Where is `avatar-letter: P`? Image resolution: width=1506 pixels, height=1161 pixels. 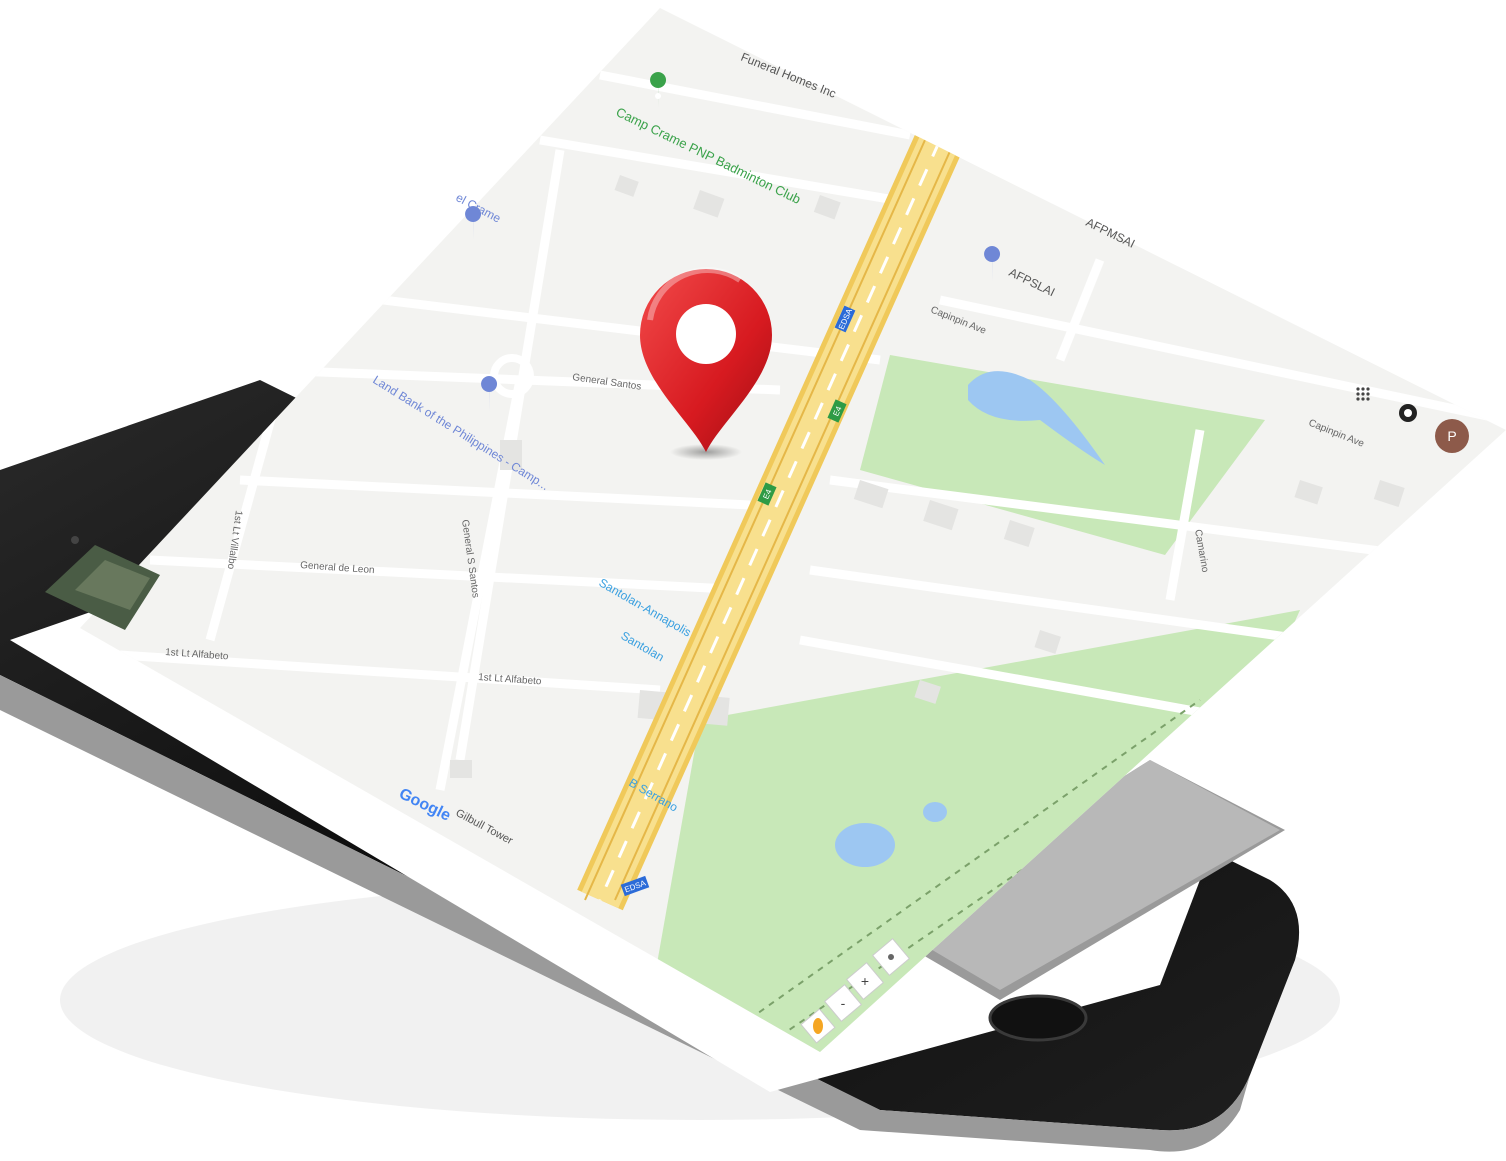 avatar-letter: P is located at coordinates (1451, 436).